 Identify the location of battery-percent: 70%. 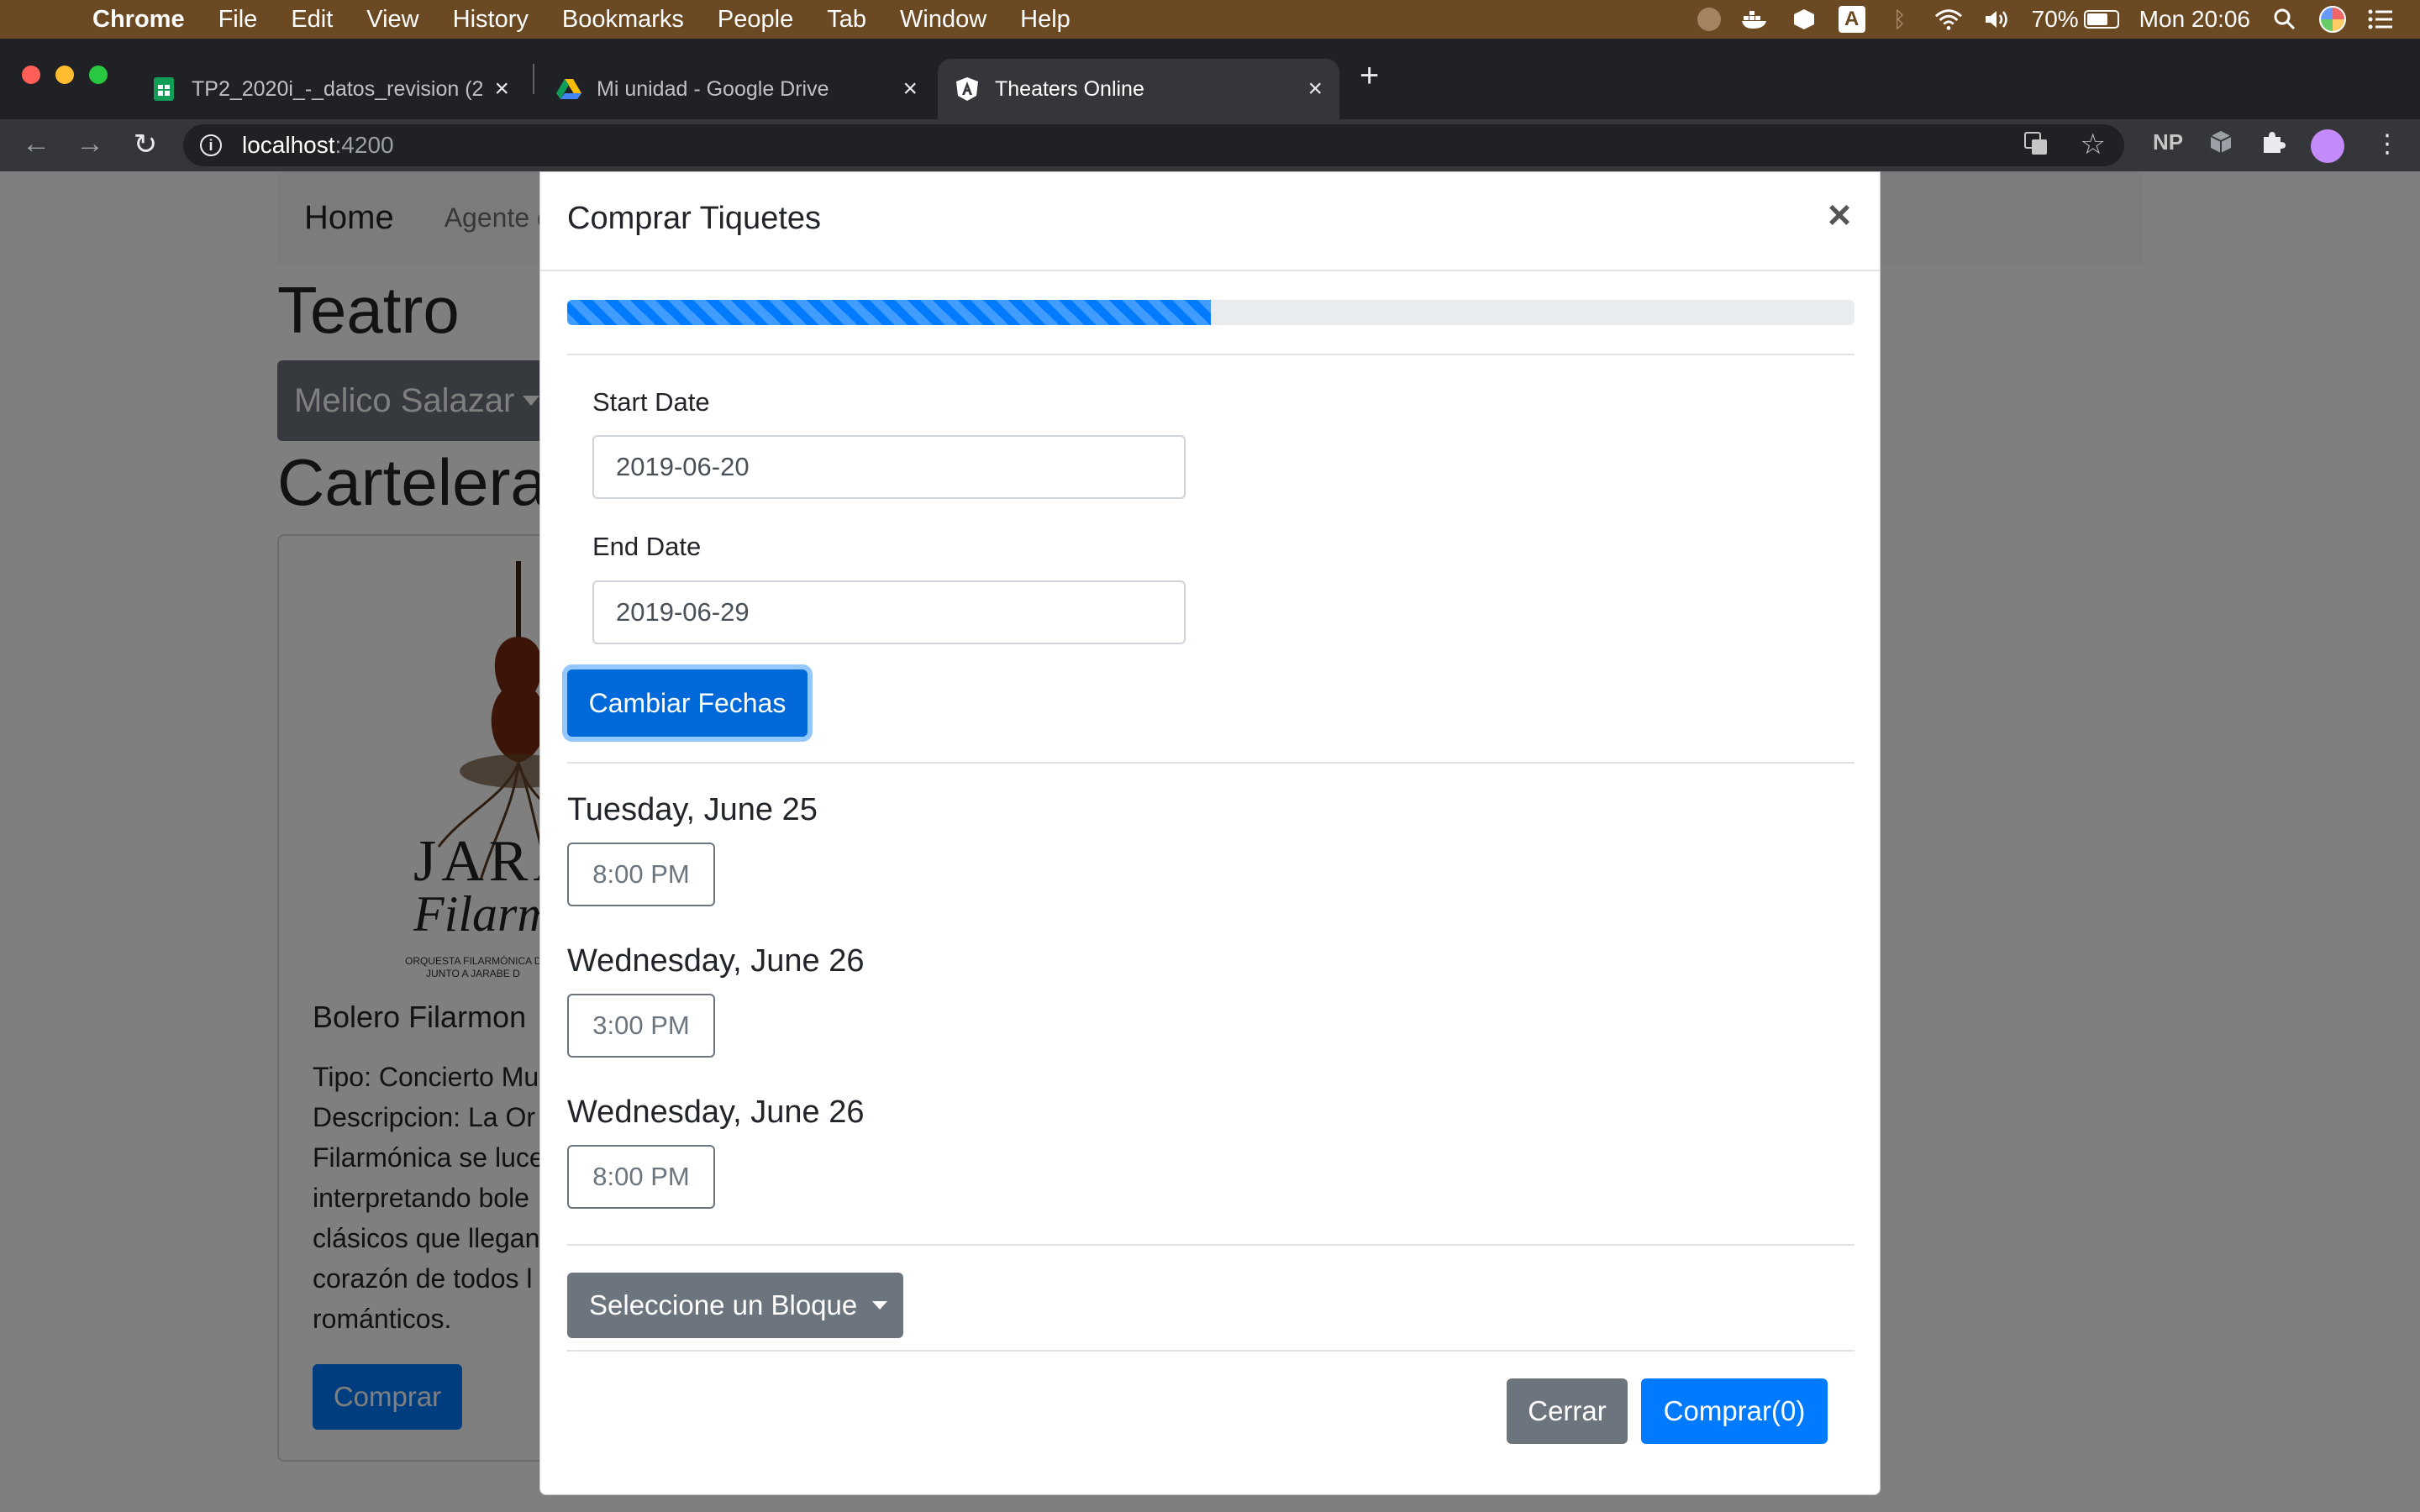
(2055, 19).